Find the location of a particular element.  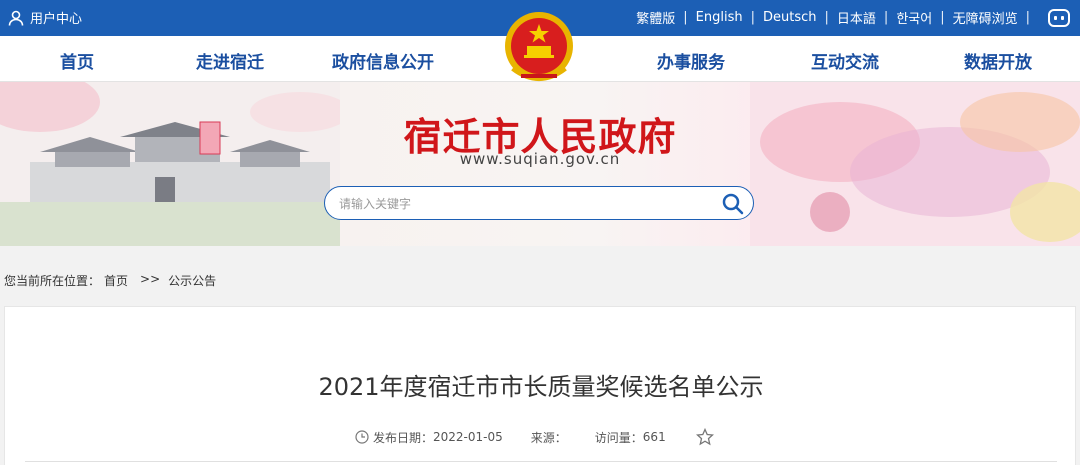

nav-gov-info: 政府信息公开 is located at coordinates (383, 60).